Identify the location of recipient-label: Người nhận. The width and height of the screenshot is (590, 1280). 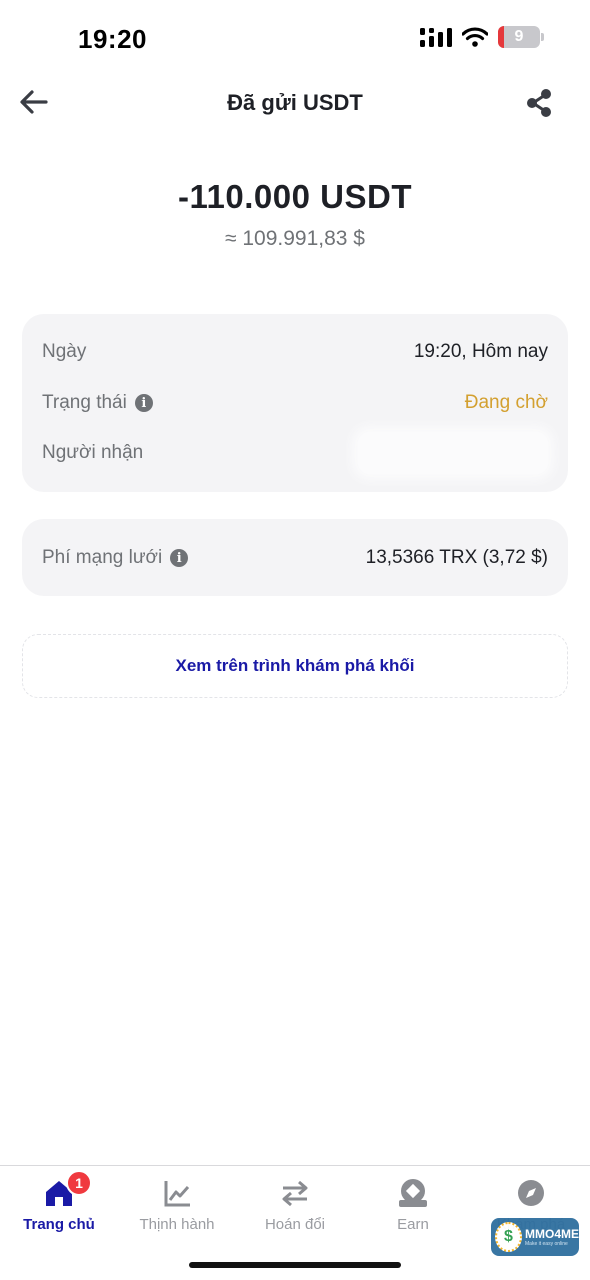
(93, 452).